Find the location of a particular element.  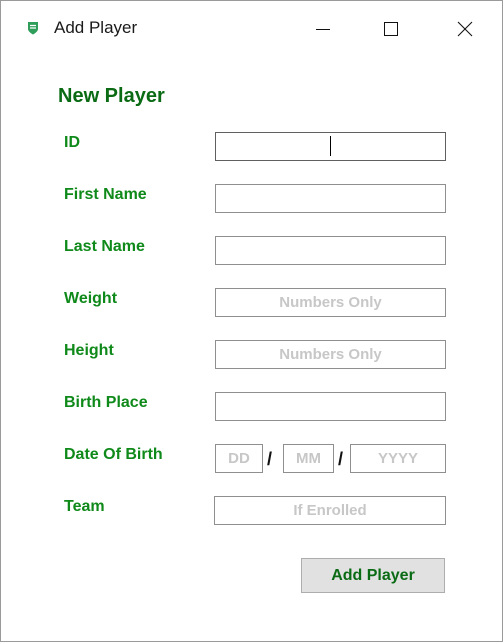

add-player-button: Add Player is located at coordinates (373, 575).